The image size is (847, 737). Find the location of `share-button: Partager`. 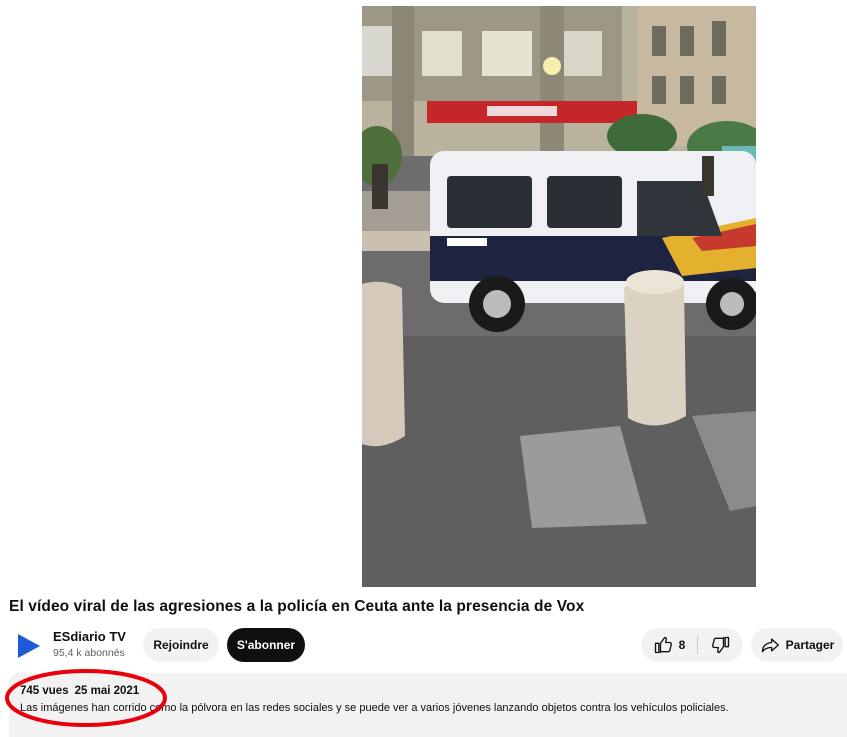

share-button: Partager is located at coordinates (797, 645).